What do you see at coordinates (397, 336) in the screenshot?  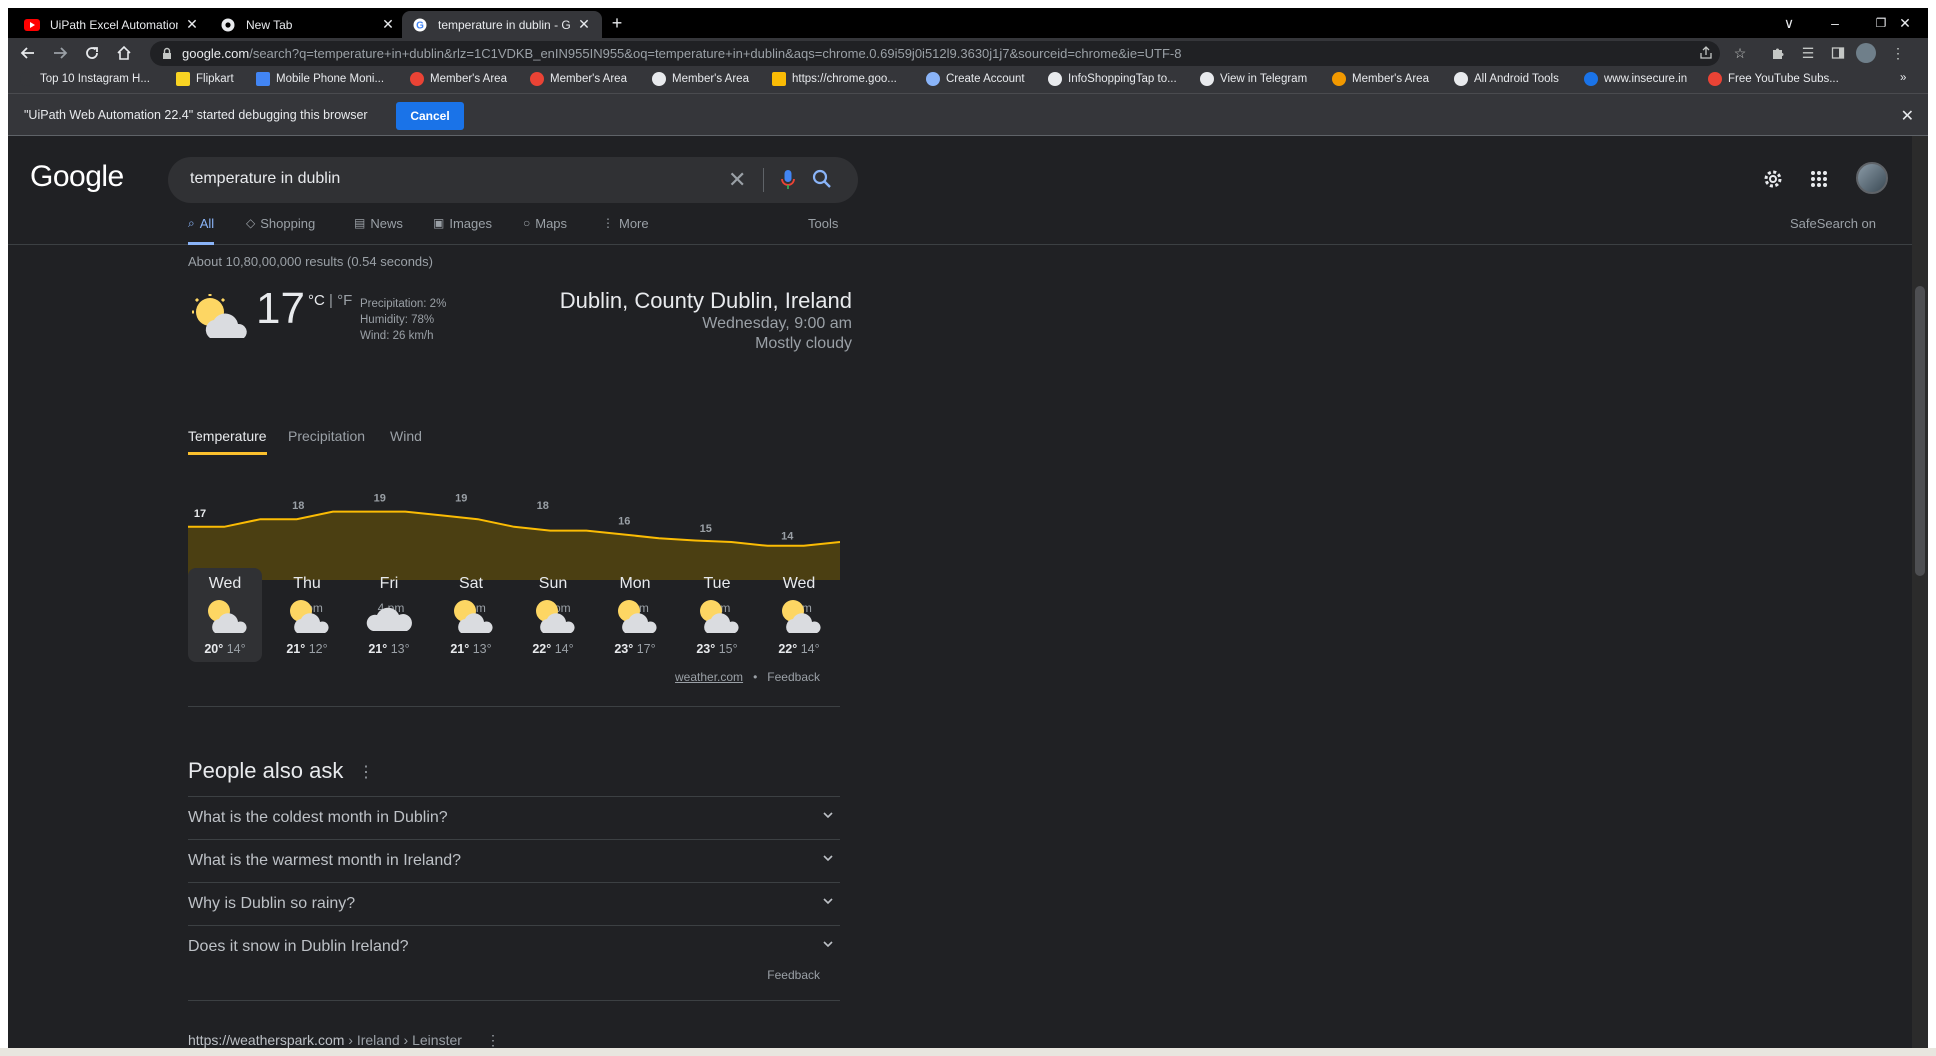 I see `wind-text: Wind: 26 km/h` at bounding box center [397, 336].